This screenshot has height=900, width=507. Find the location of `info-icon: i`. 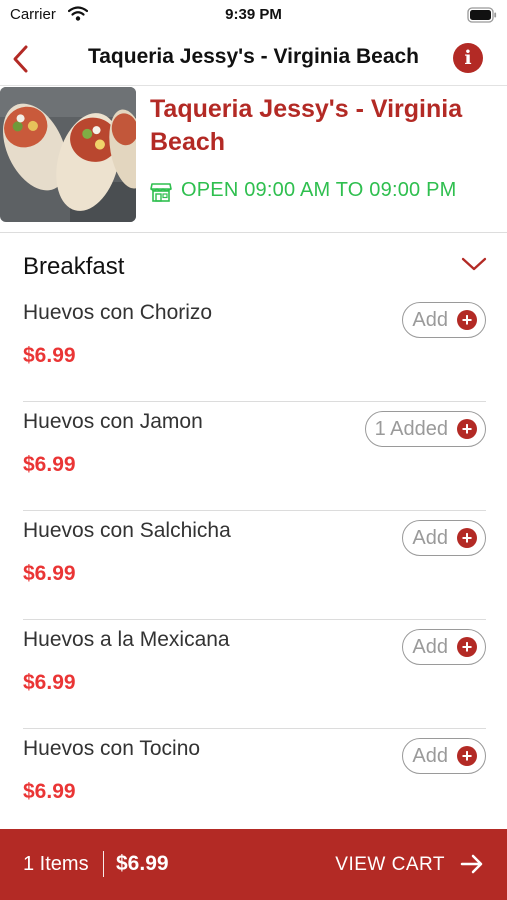

info-icon: i is located at coordinates (468, 58).